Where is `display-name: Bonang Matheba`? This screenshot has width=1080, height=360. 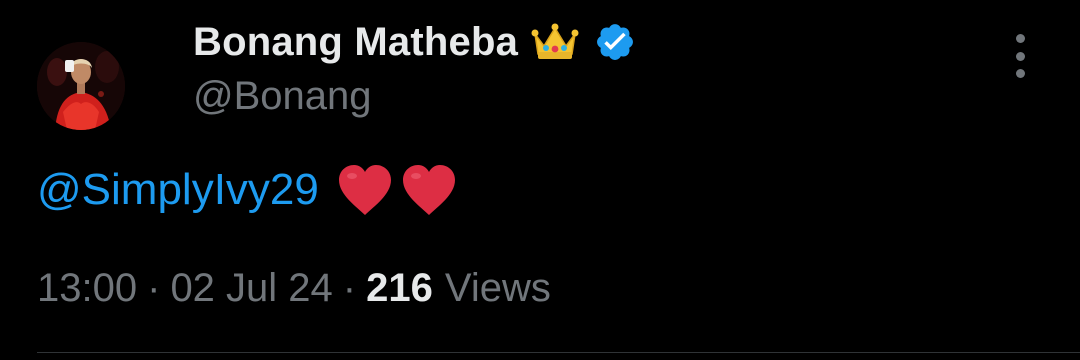
display-name: Bonang Matheba is located at coordinates (355, 42).